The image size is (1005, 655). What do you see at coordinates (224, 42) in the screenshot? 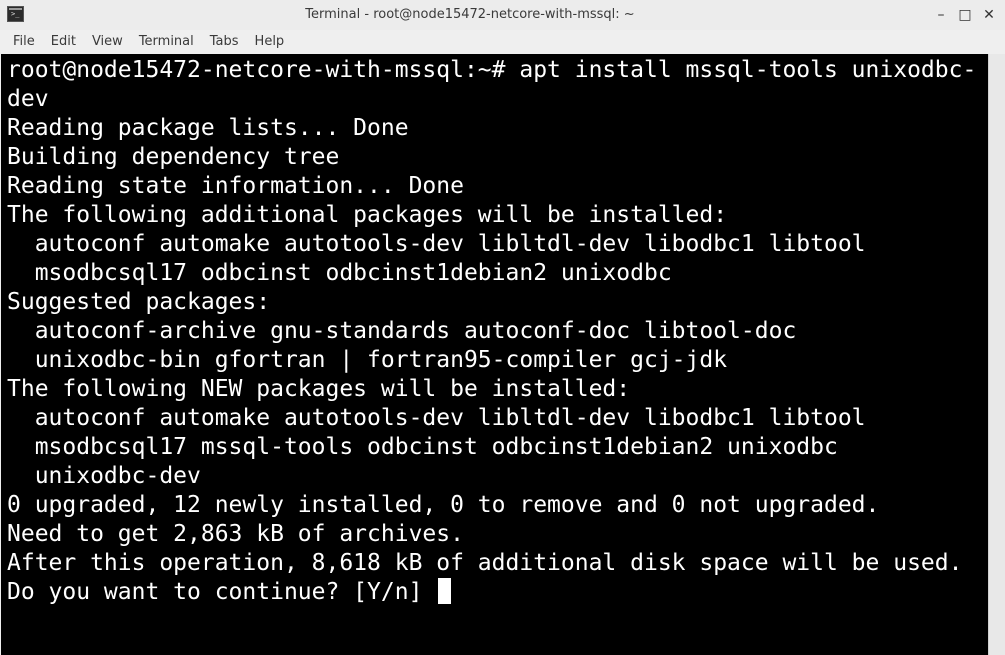
I see `menu-tabs: Tabs` at bounding box center [224, 42].